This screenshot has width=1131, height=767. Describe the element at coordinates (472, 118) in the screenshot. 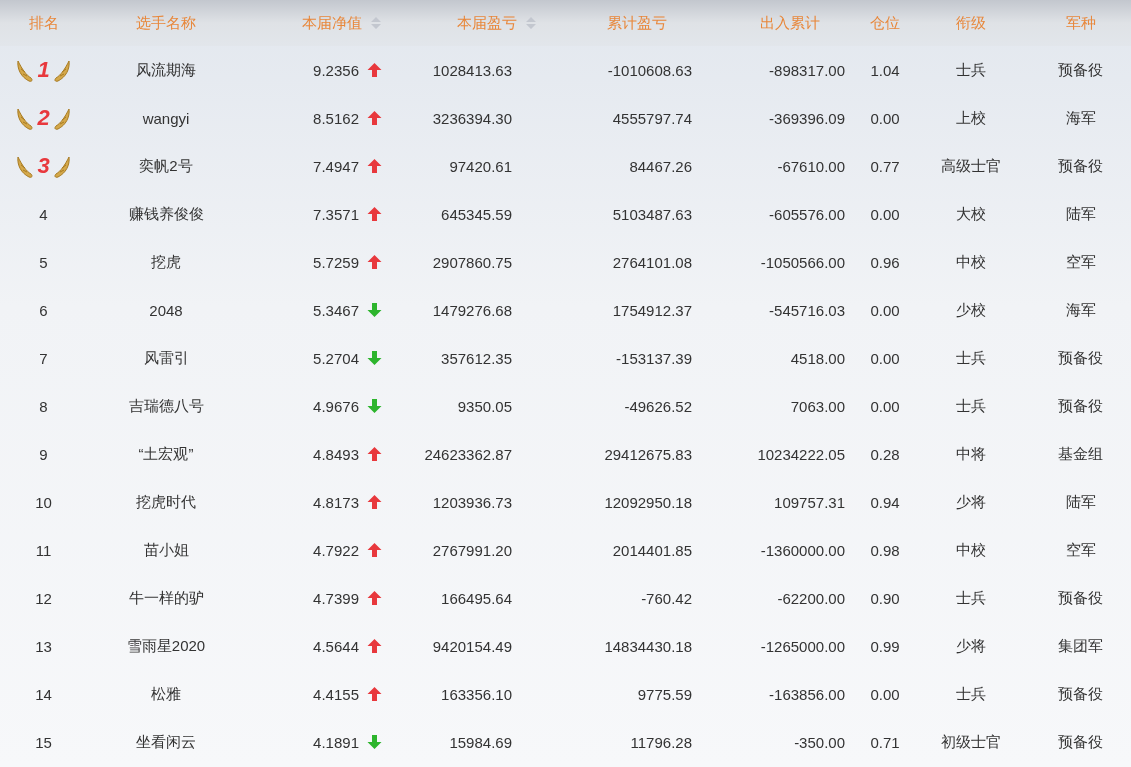

I see `table-cell: 3236394.30` at that location.